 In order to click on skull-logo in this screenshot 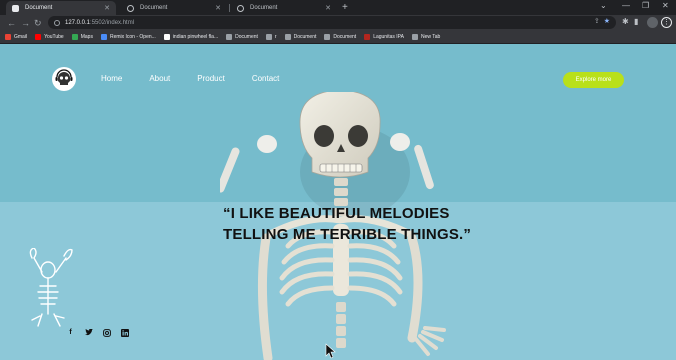, I will do `click(64, 79)`.